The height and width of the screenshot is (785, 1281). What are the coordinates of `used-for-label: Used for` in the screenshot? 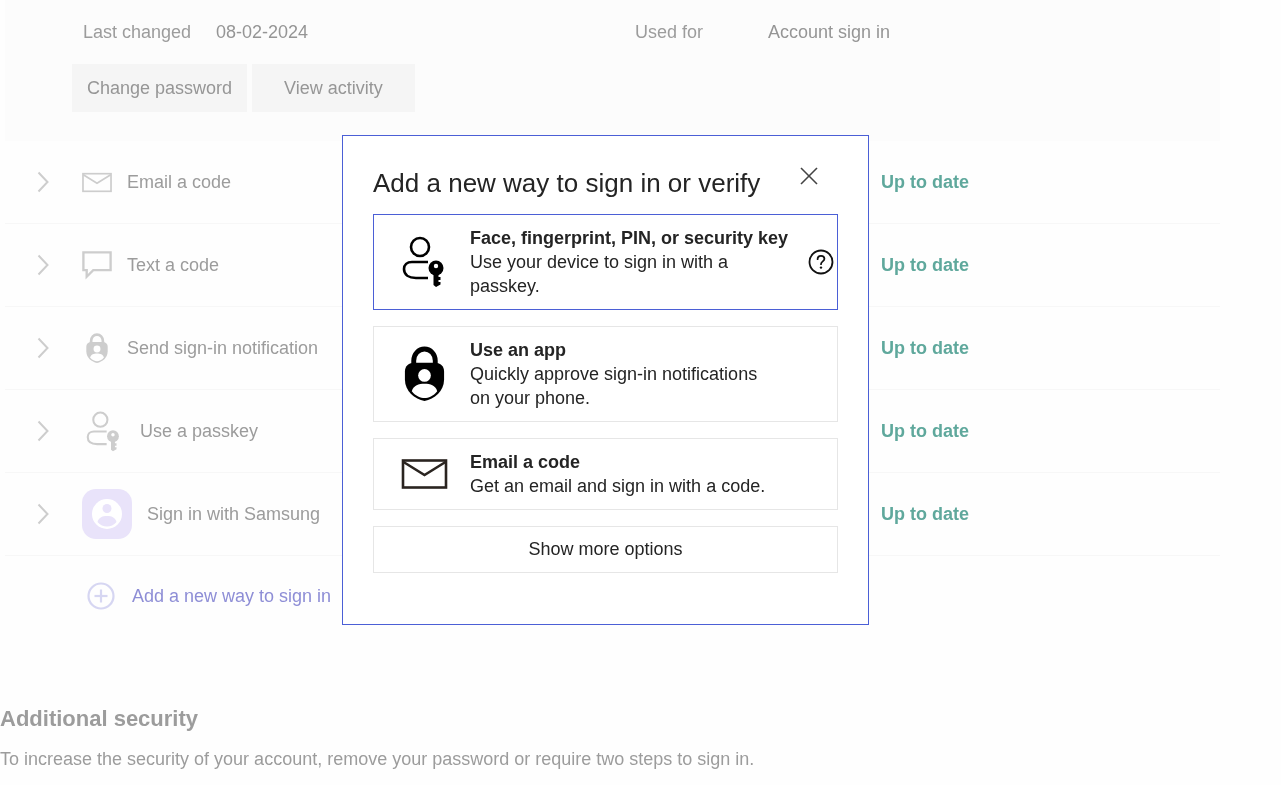 It's located at (669, 32).